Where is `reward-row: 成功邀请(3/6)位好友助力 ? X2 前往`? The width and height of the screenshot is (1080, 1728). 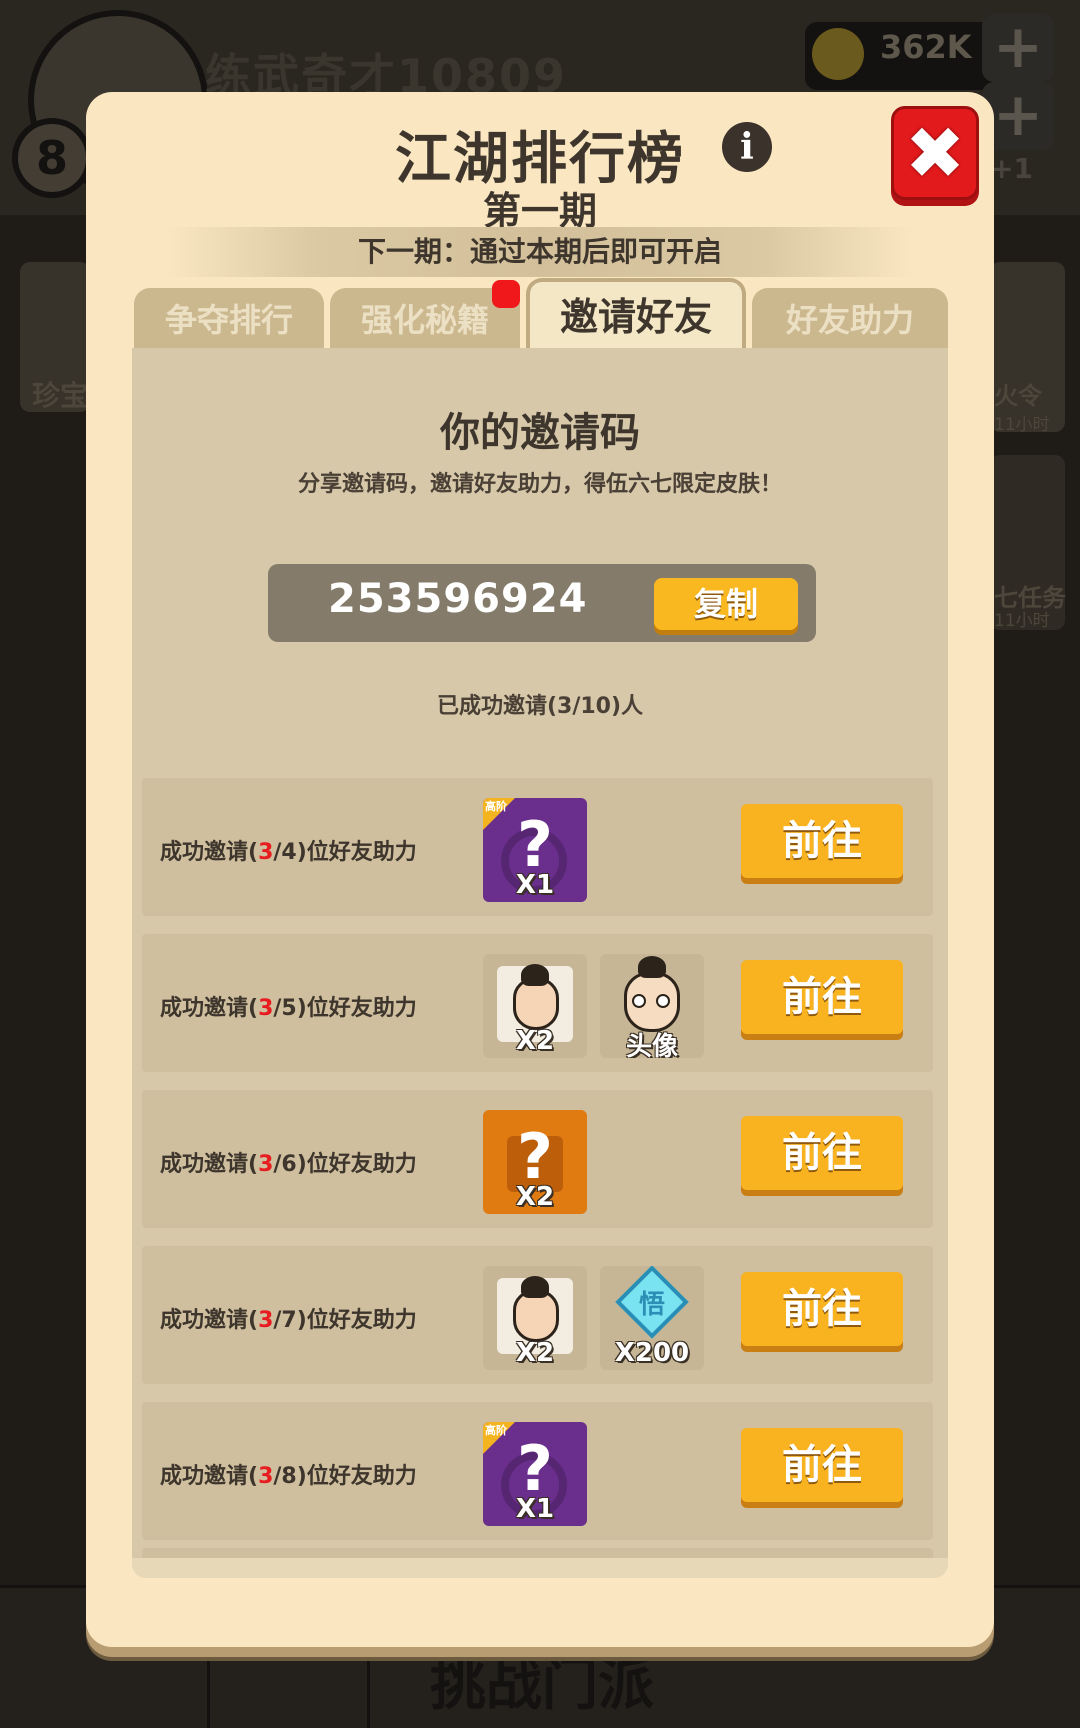
reward-row: 成功邀请(3/6)位好友助力 ? X2 前往 is located at coordinates (537, 1159).